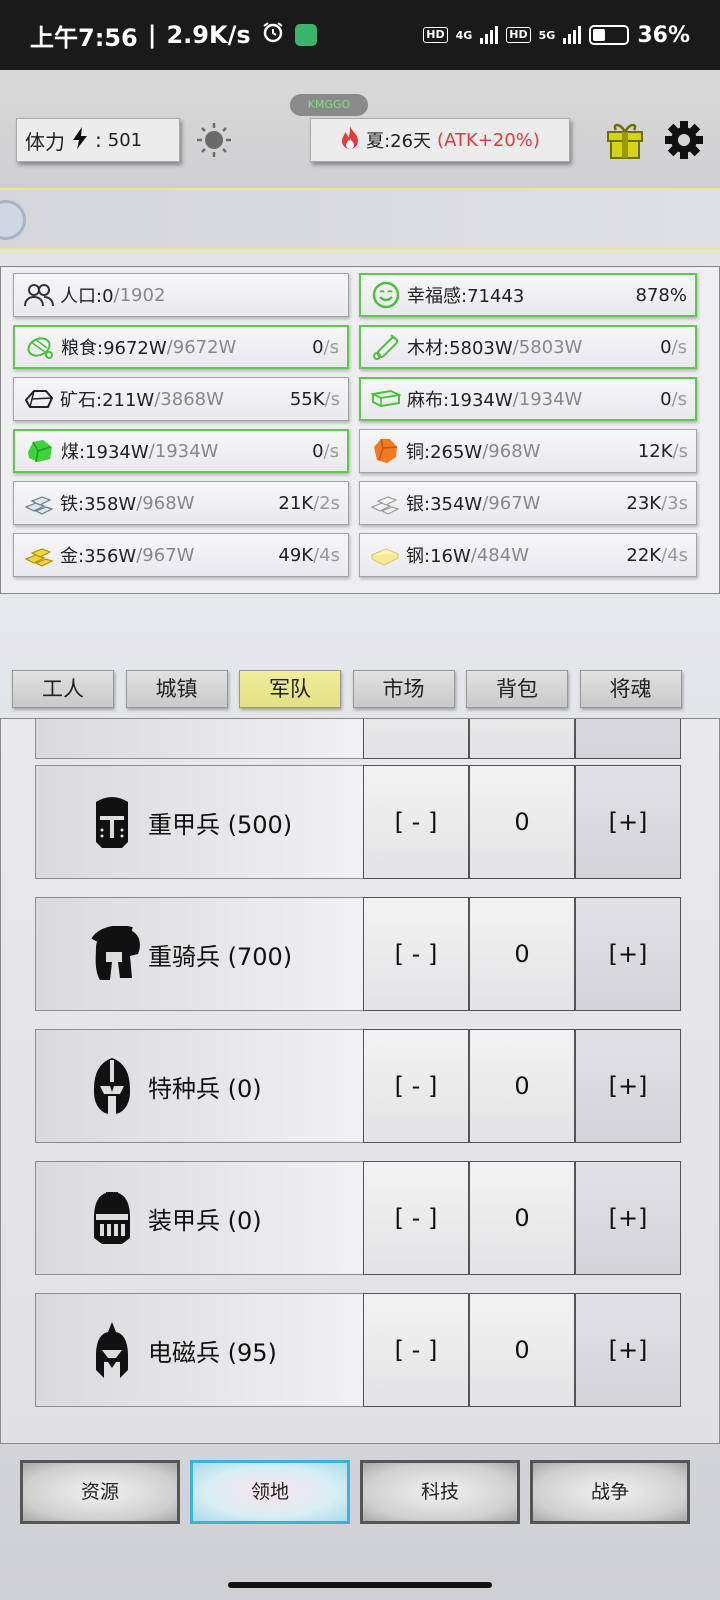 The image size is (720, 1600). I want to click on nav-button-1: 领地, so click(270, 1492).